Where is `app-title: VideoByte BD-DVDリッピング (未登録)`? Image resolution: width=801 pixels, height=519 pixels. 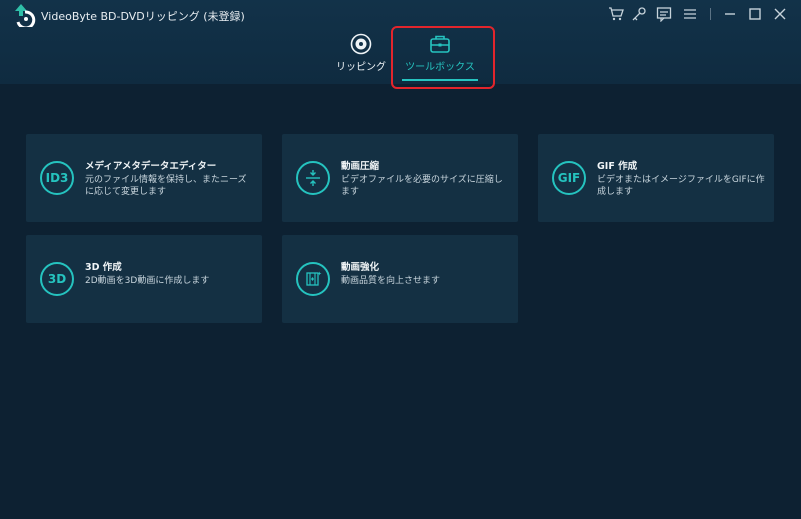 app-title: VideoByte BD-DVDリッピング (未登録) is located at coordinates (143, 16).